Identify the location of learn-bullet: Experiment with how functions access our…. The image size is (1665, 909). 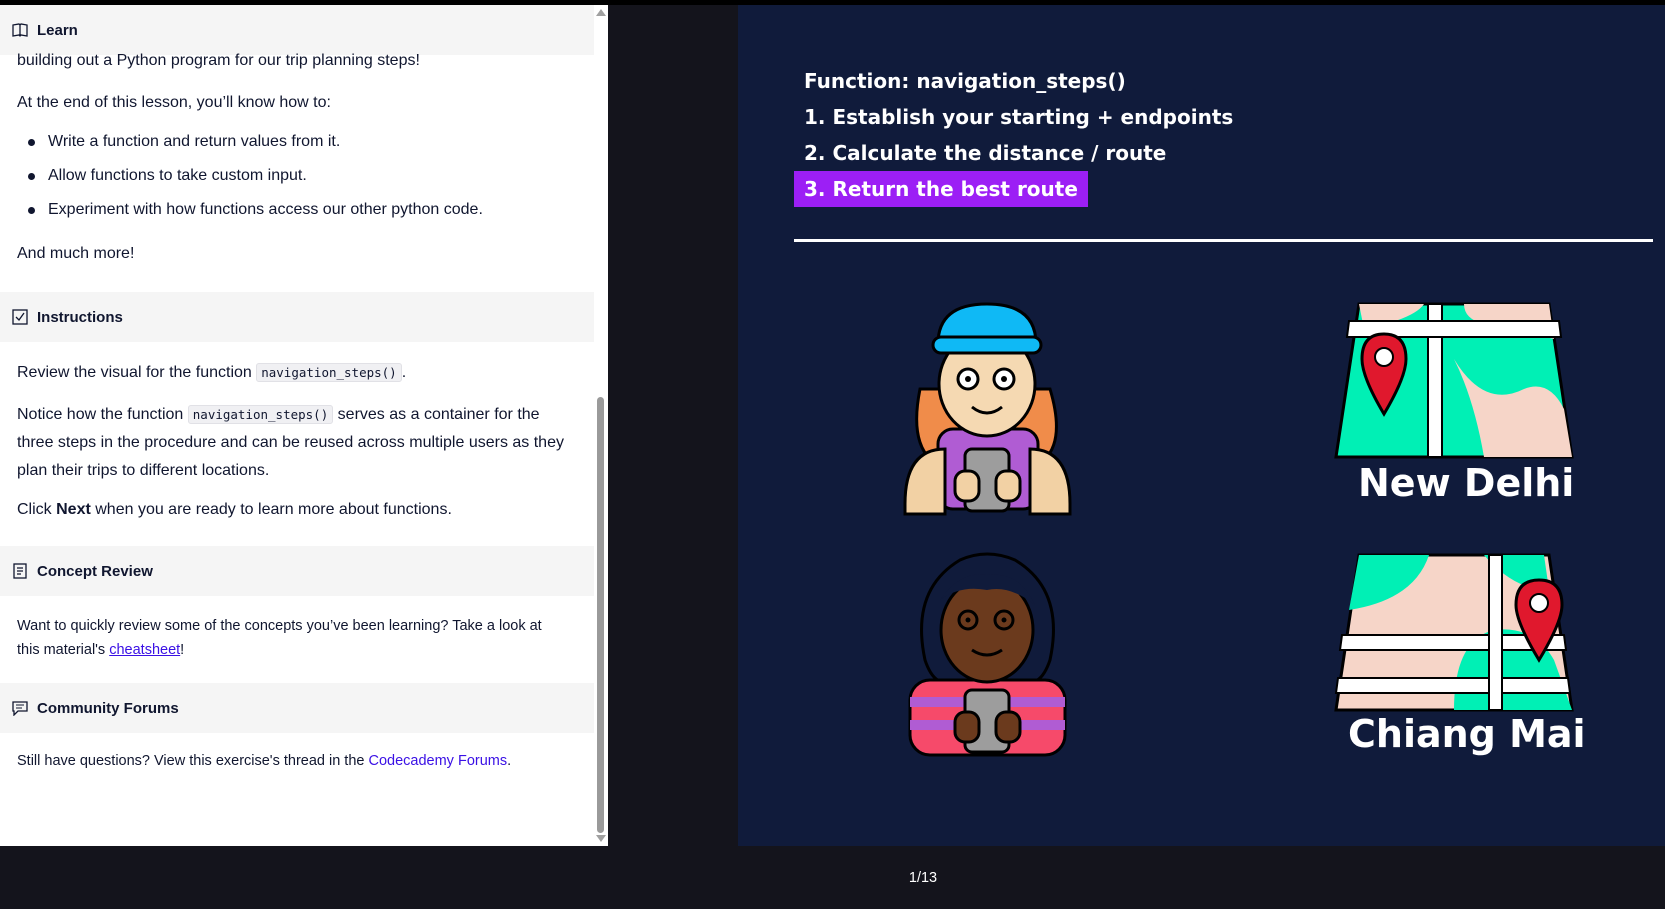
(255, 210).